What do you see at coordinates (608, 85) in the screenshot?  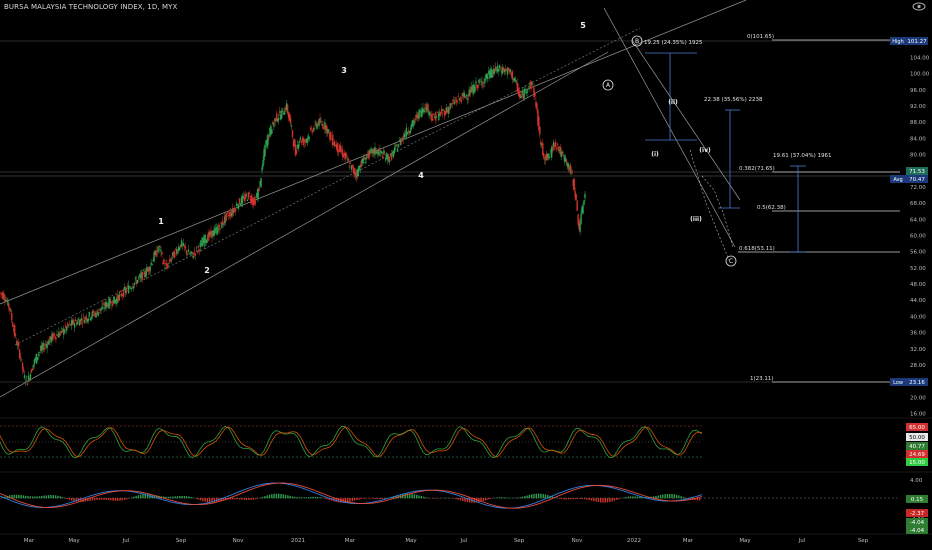 I see `wave-label: A` at bounding box center [608, 85].